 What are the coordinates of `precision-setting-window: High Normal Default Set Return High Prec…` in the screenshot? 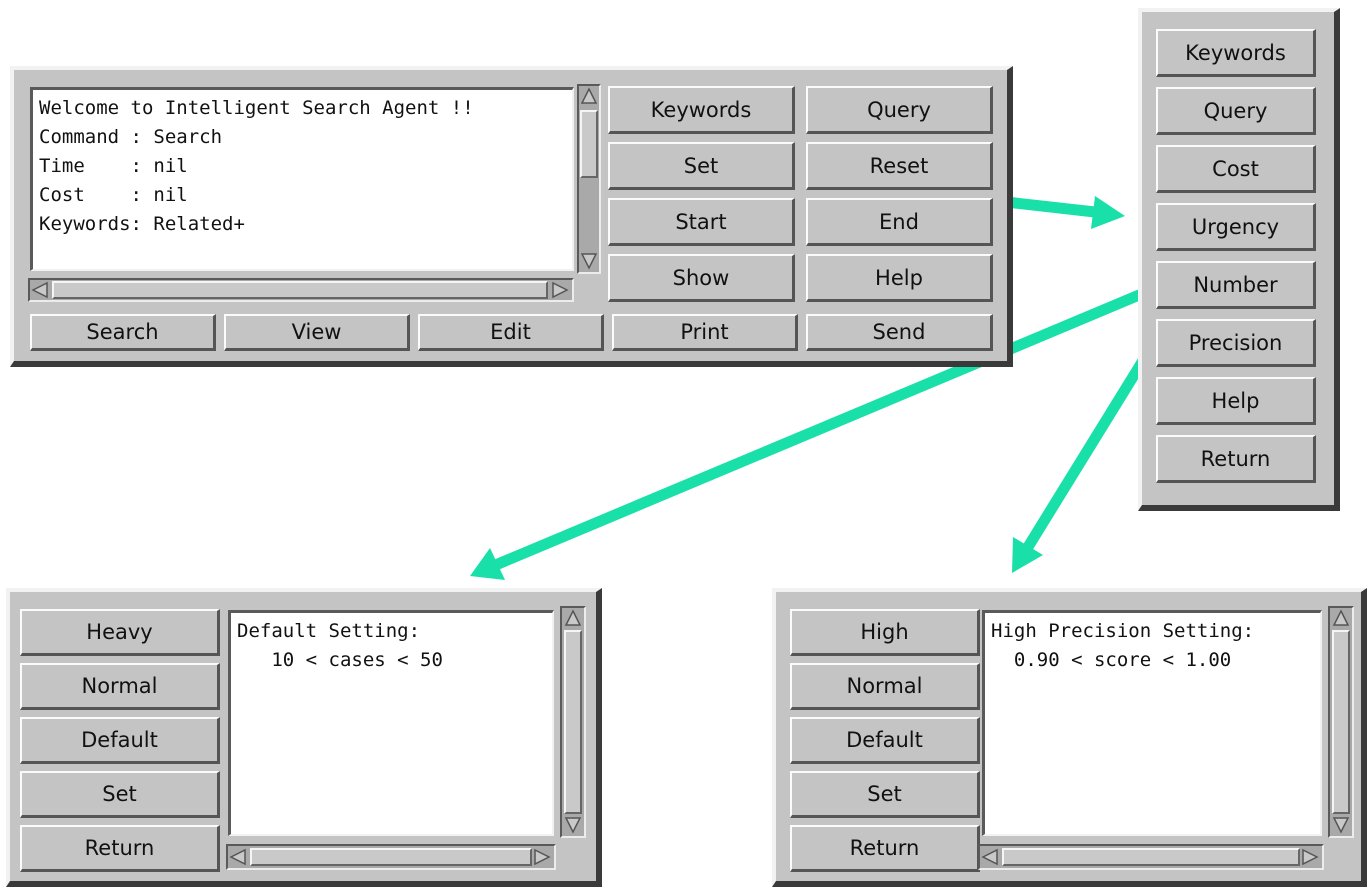 It's located at (1069, 737).